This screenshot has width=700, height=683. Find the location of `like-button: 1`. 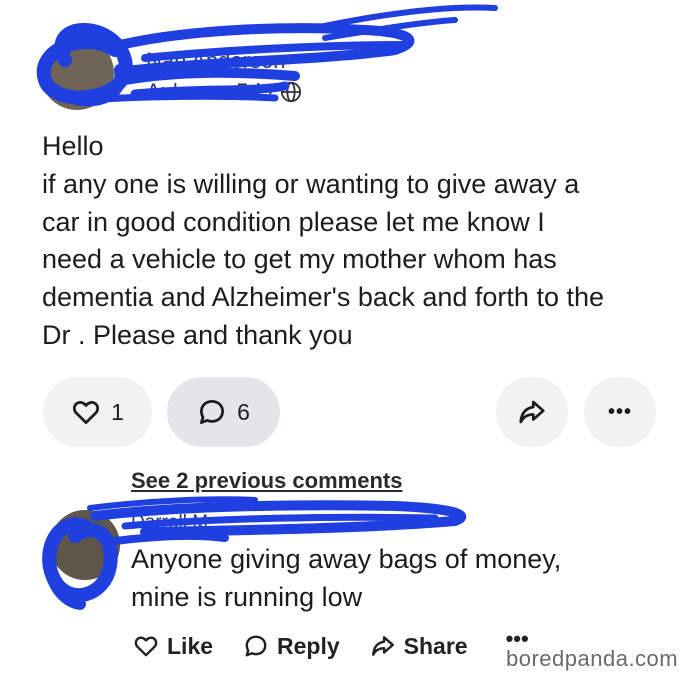

like-button: 1 is located at coordinates (97, 412).